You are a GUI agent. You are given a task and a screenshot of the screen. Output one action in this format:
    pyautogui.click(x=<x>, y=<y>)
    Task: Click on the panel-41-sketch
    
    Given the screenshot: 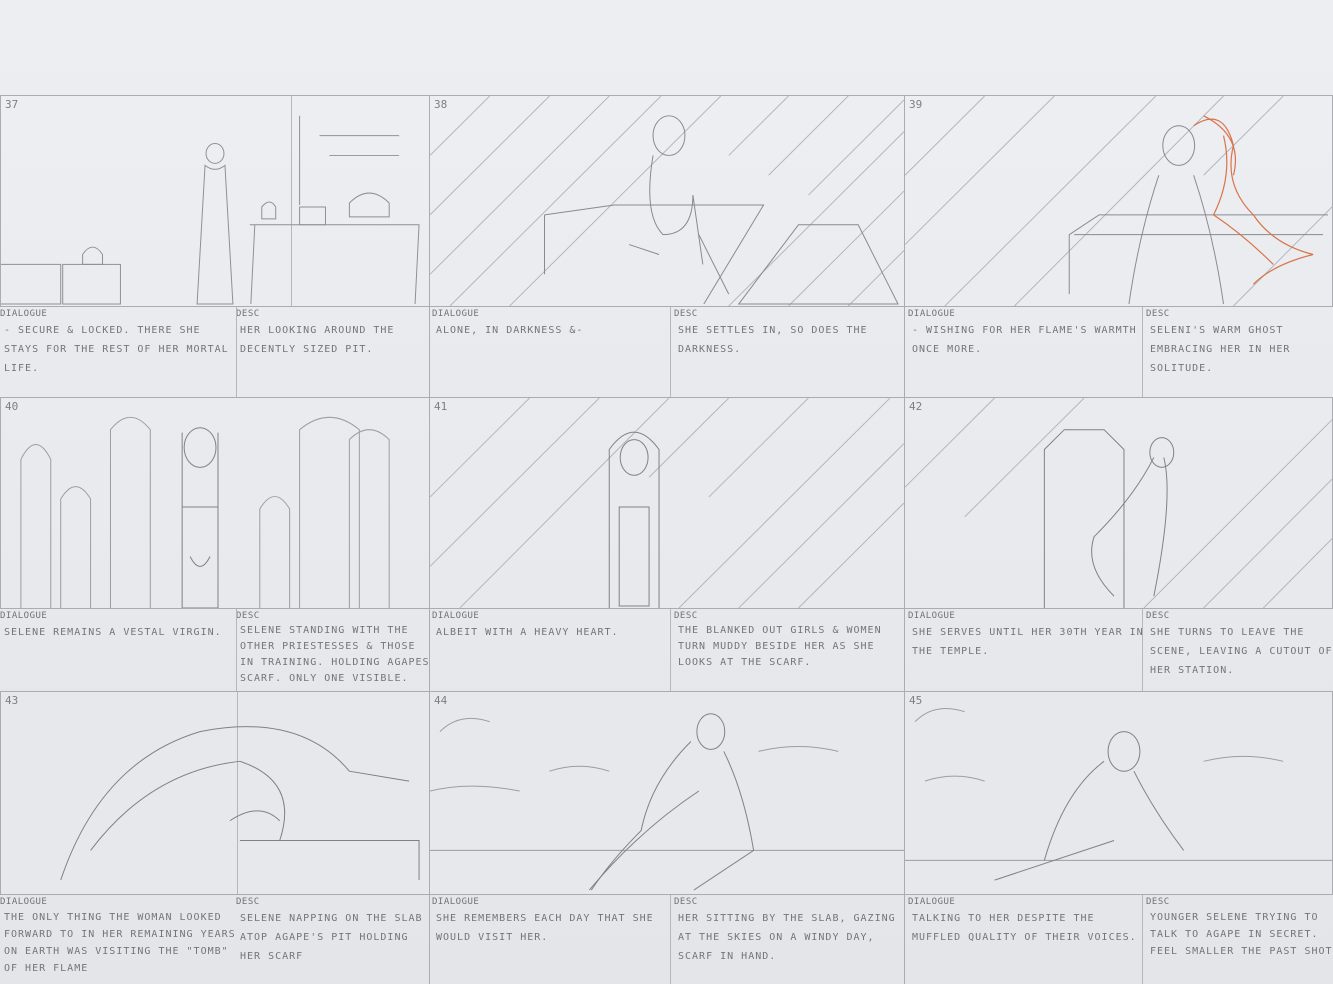 What is the action you would take?
    pyautogui.click(x=667, y=503)
    